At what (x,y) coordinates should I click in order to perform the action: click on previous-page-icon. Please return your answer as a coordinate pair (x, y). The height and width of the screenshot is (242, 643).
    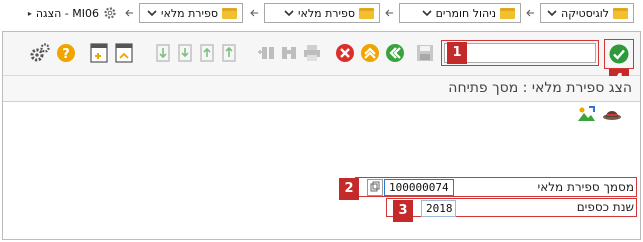
    Looking at the image, I should click on (207, 53).